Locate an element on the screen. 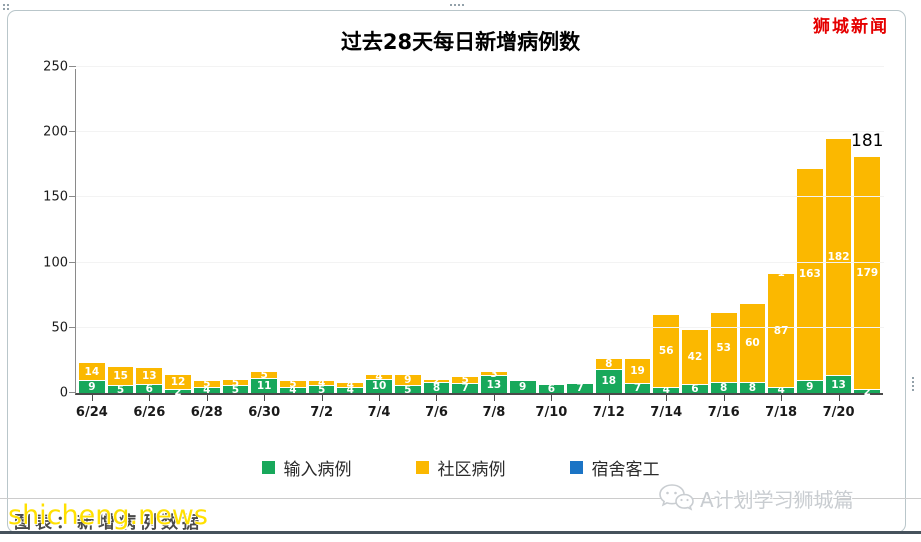 The image size is (921, 542). bar-7/8: 13 3 7/8 is located at coordinates (494, 394).